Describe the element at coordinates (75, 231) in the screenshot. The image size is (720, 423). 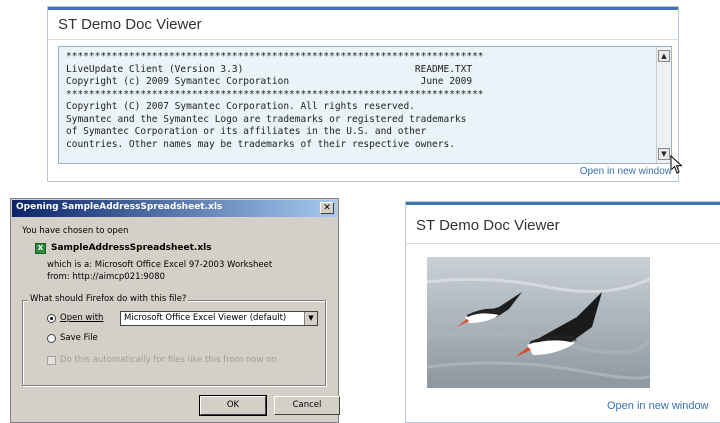
I see `chosen-to-open-text: You have chosen to open` at that location.